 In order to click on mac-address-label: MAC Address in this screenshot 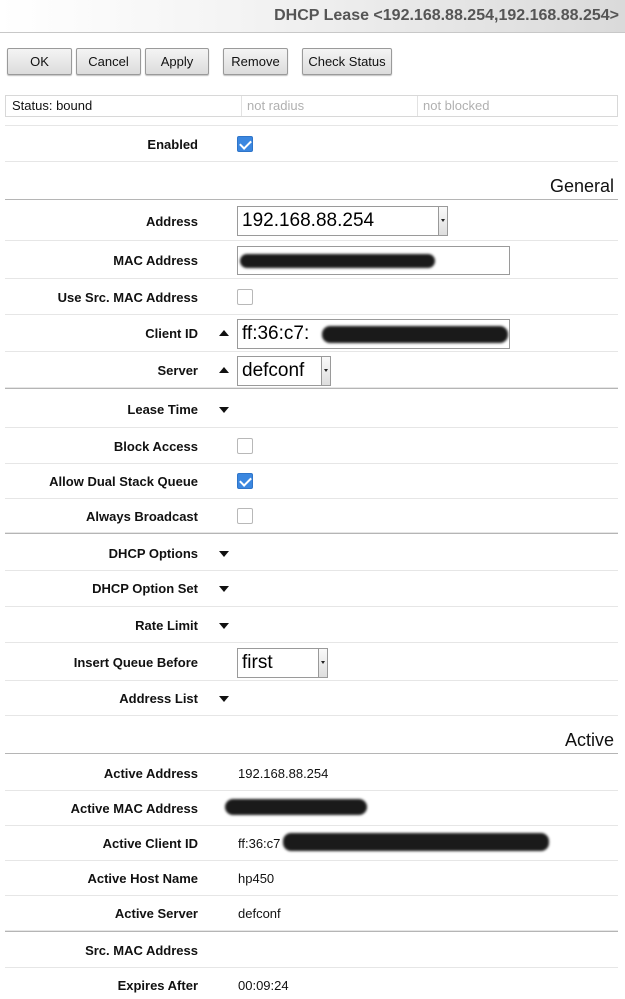, I will do `click(155, 260)`.